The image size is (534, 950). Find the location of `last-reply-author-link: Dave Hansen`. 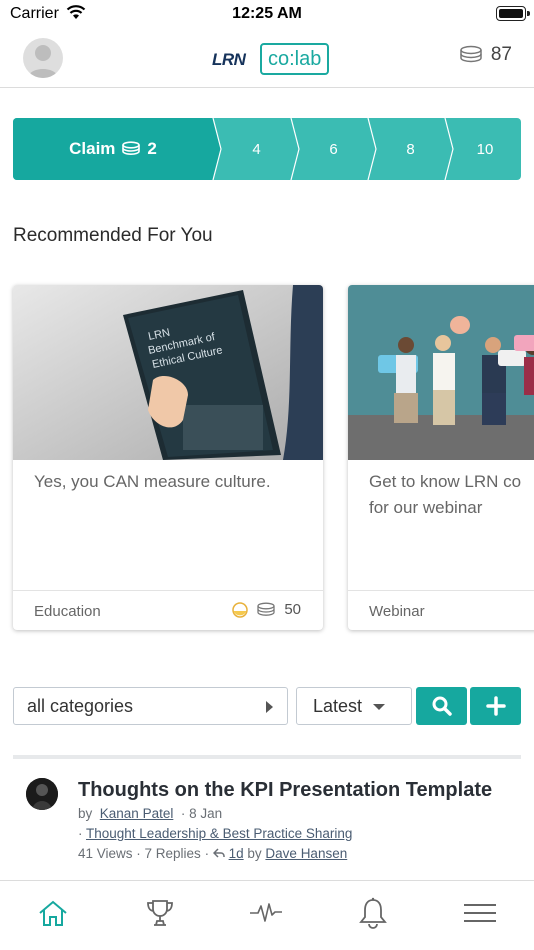

last-reply-author-link: Dave Hansen is located at coordinates (306, 853).